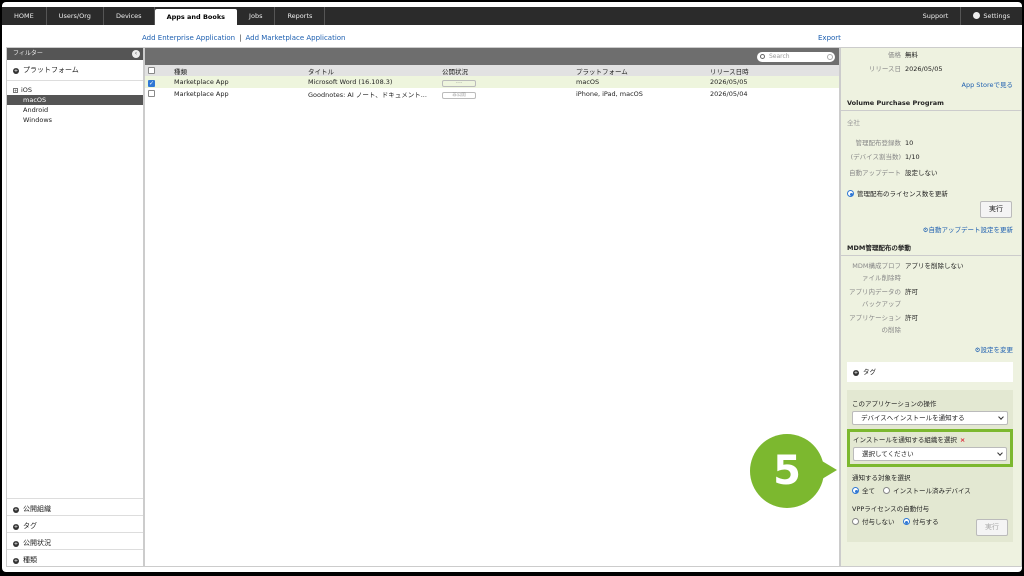 The height and width of the screenshot is (576, 1024). I want to click on filter-section-tag: + タグ, so click(75, 523).